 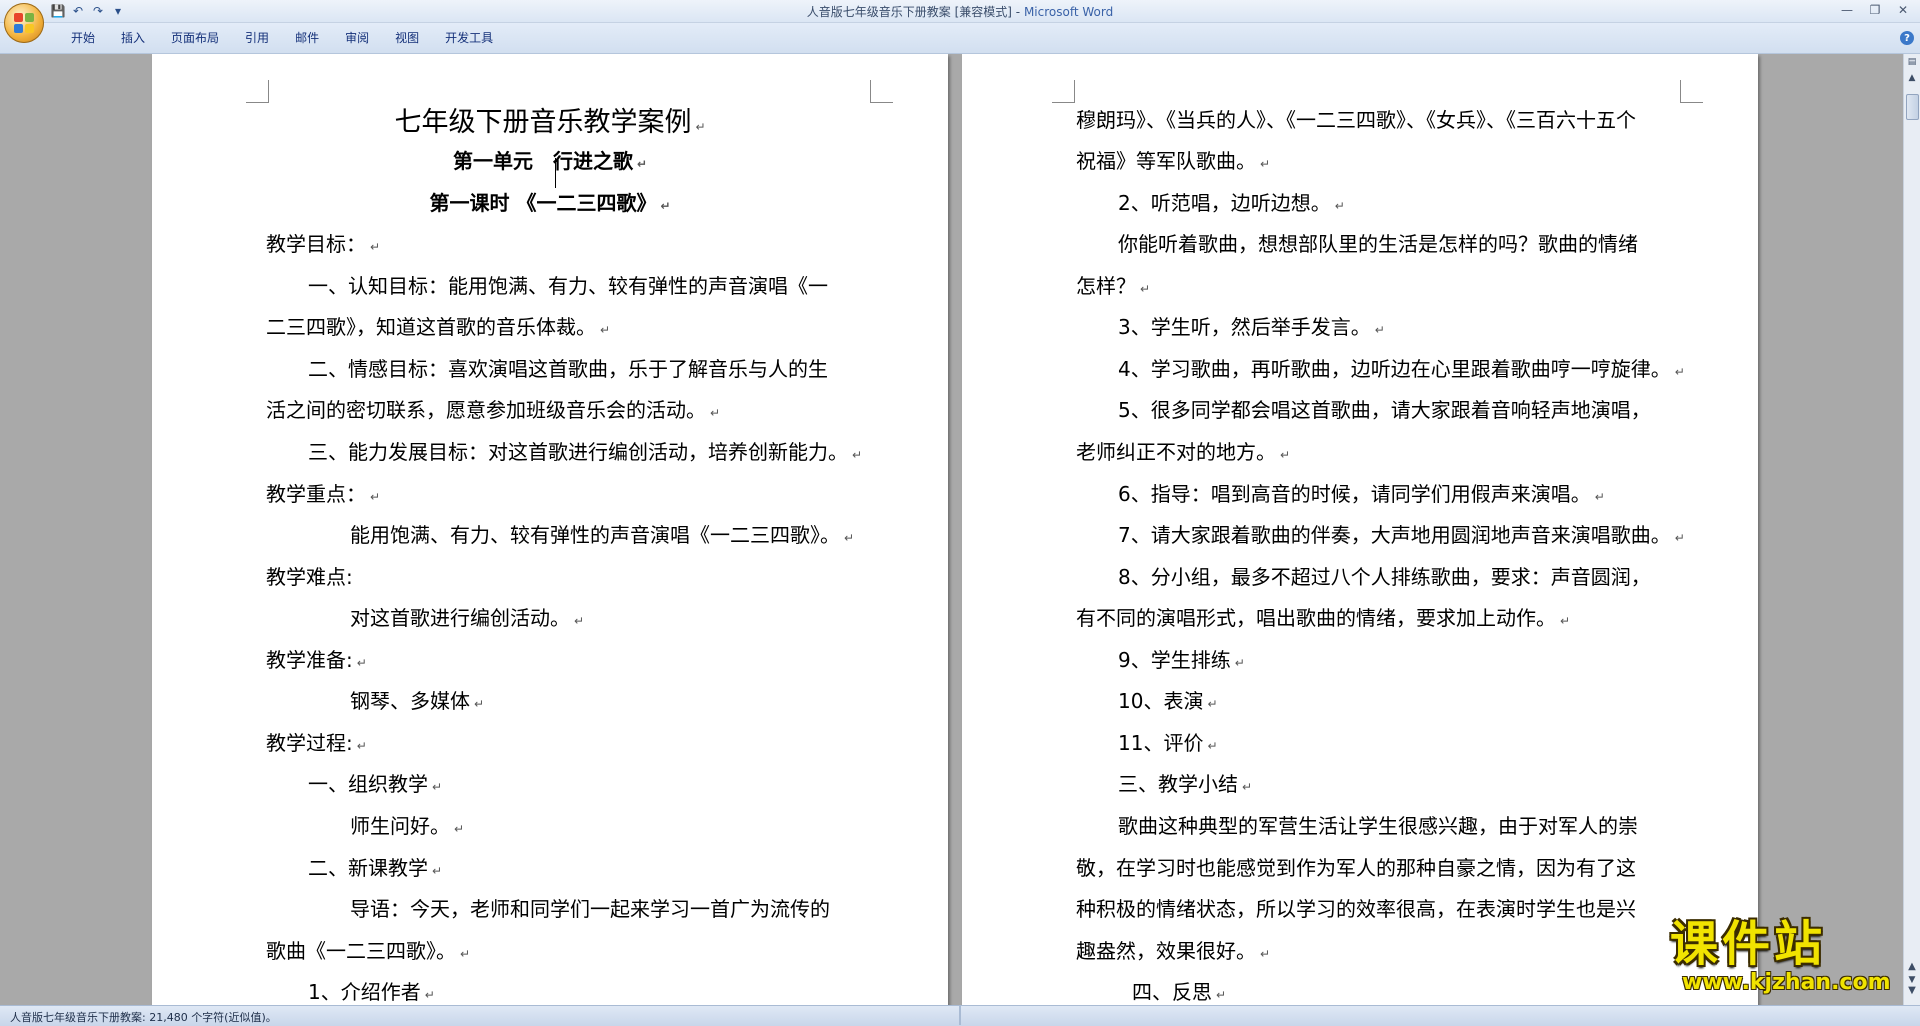 I want to click on ribbon-tabs-bar: 开始 插入 页面布局 引用 邮件 审阅 视图 开发工具 ?, so click(x=960, y=38).